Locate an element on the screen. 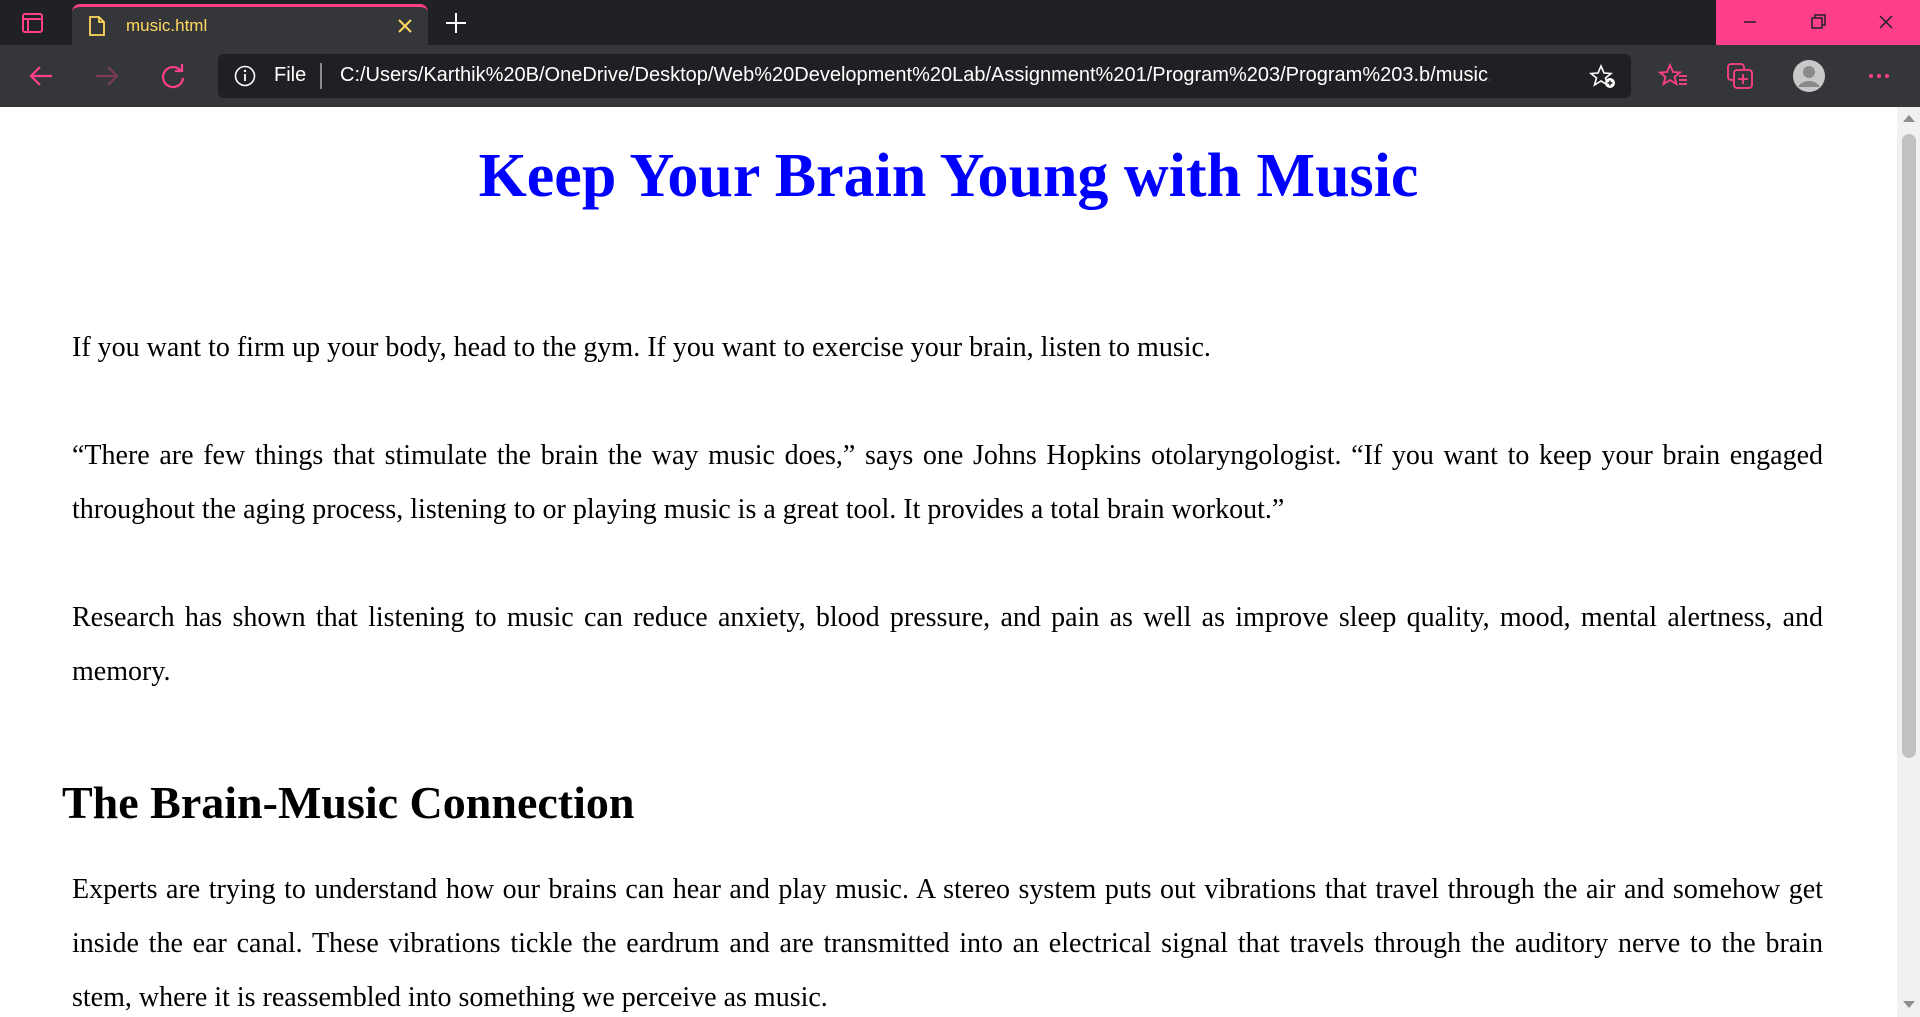 The image size is (1920, 1017). address-divider is located at coordinates (321, 76).